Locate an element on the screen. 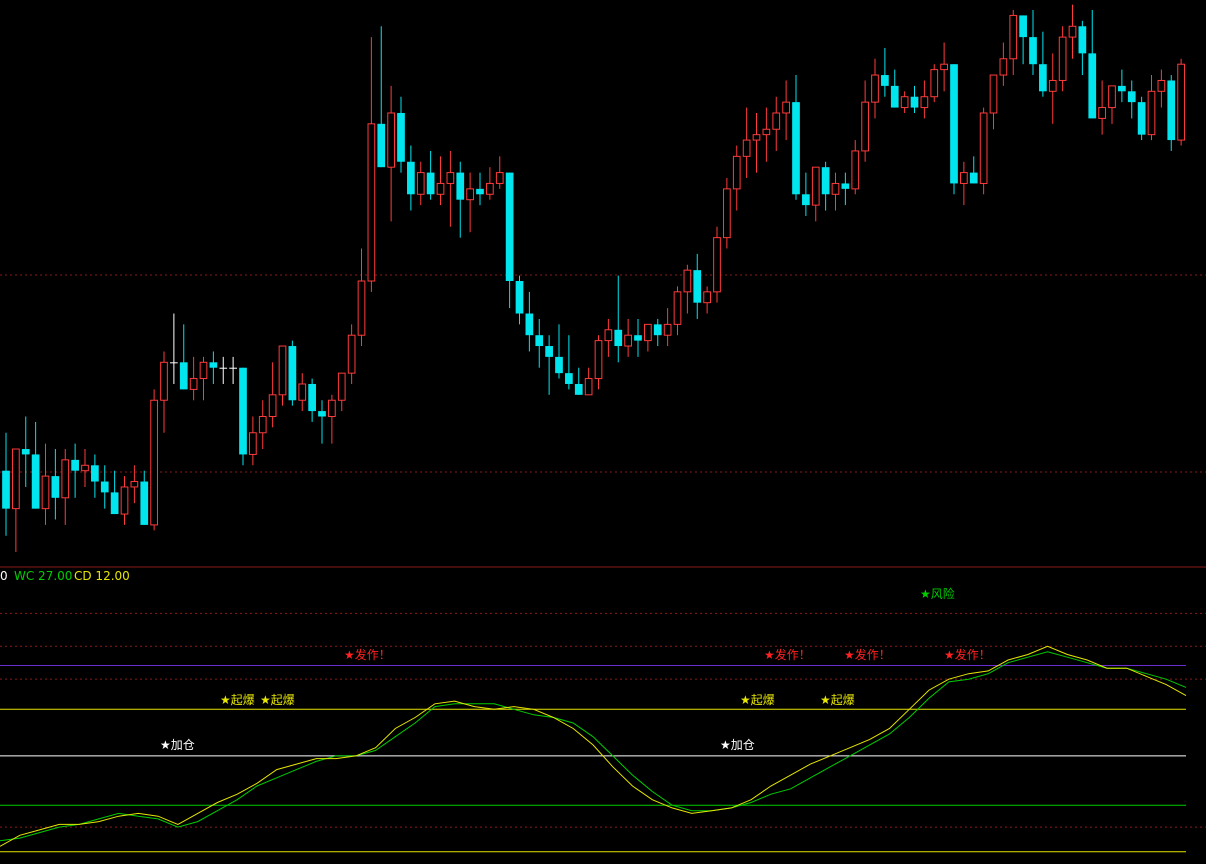 The height and width of the screenshot is (864, 1206). signal-label: ★起爆 is located at coordinates (277, 700).